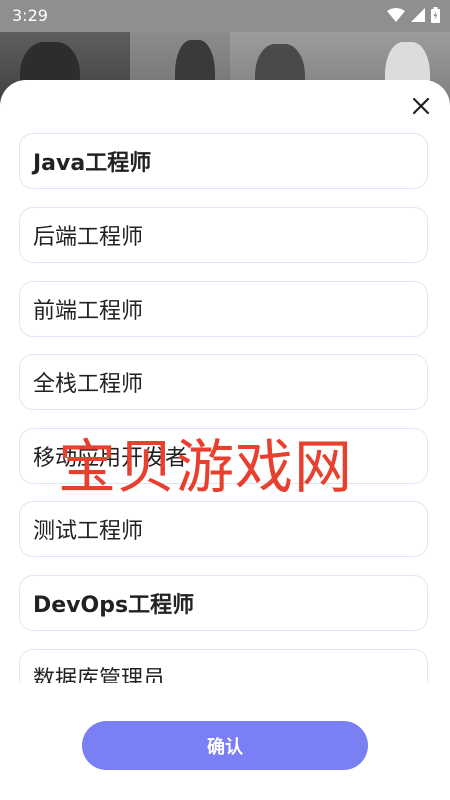 Image resolution: width=450 pixels, height=800 pixels. I want to click on confirm-button: 确认, so click(225, 745).